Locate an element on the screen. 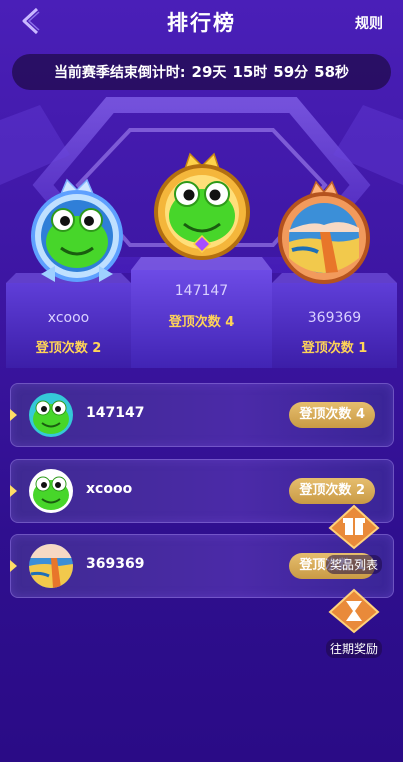  countdown-minutes: 59 is located at coordinates (284, 72).